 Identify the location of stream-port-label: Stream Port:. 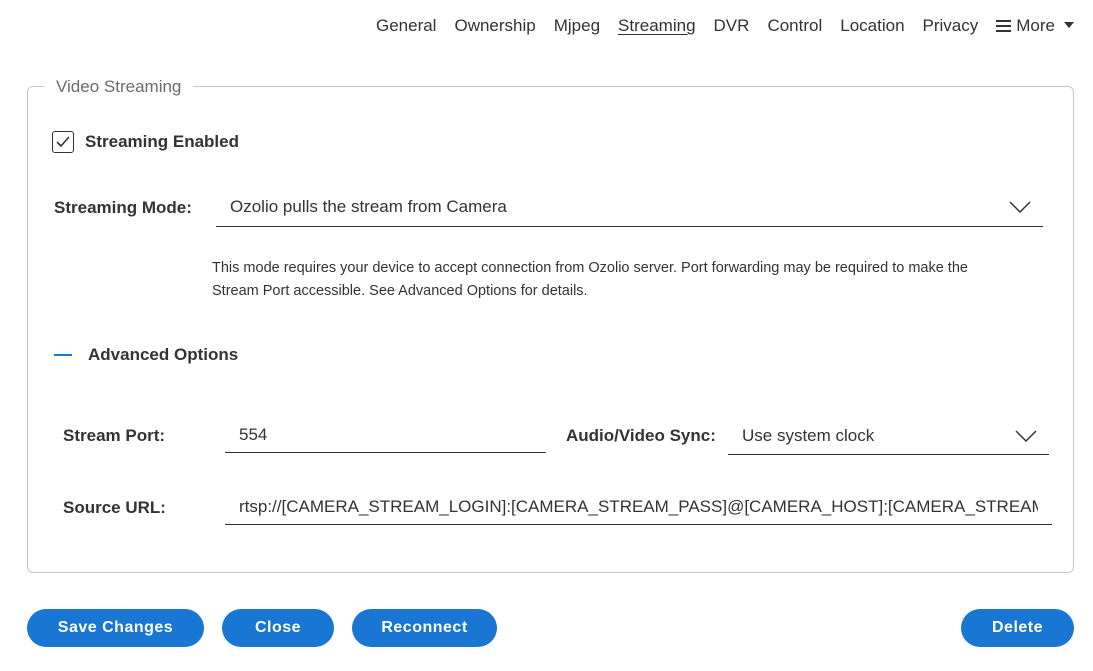
(114, 435).